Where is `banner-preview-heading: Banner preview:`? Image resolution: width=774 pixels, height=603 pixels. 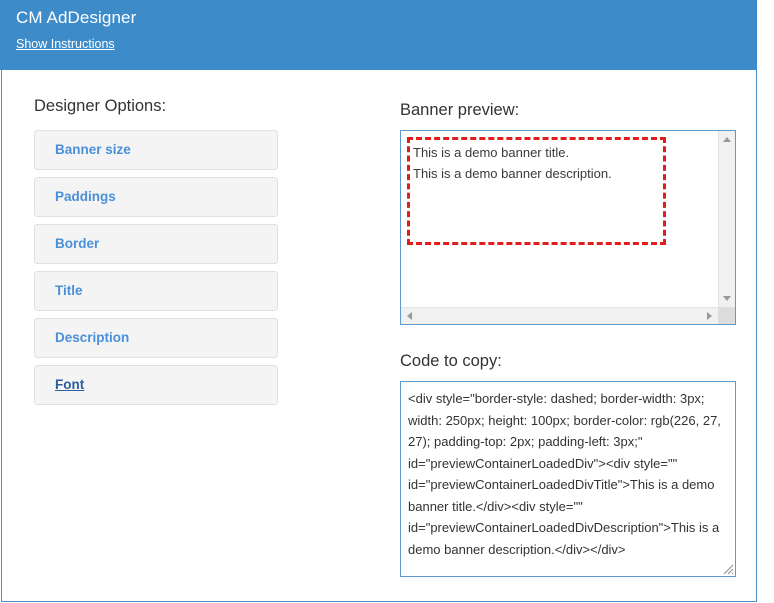 banner-preview-heading: Banner preview: is located at coordinates (460, 110).